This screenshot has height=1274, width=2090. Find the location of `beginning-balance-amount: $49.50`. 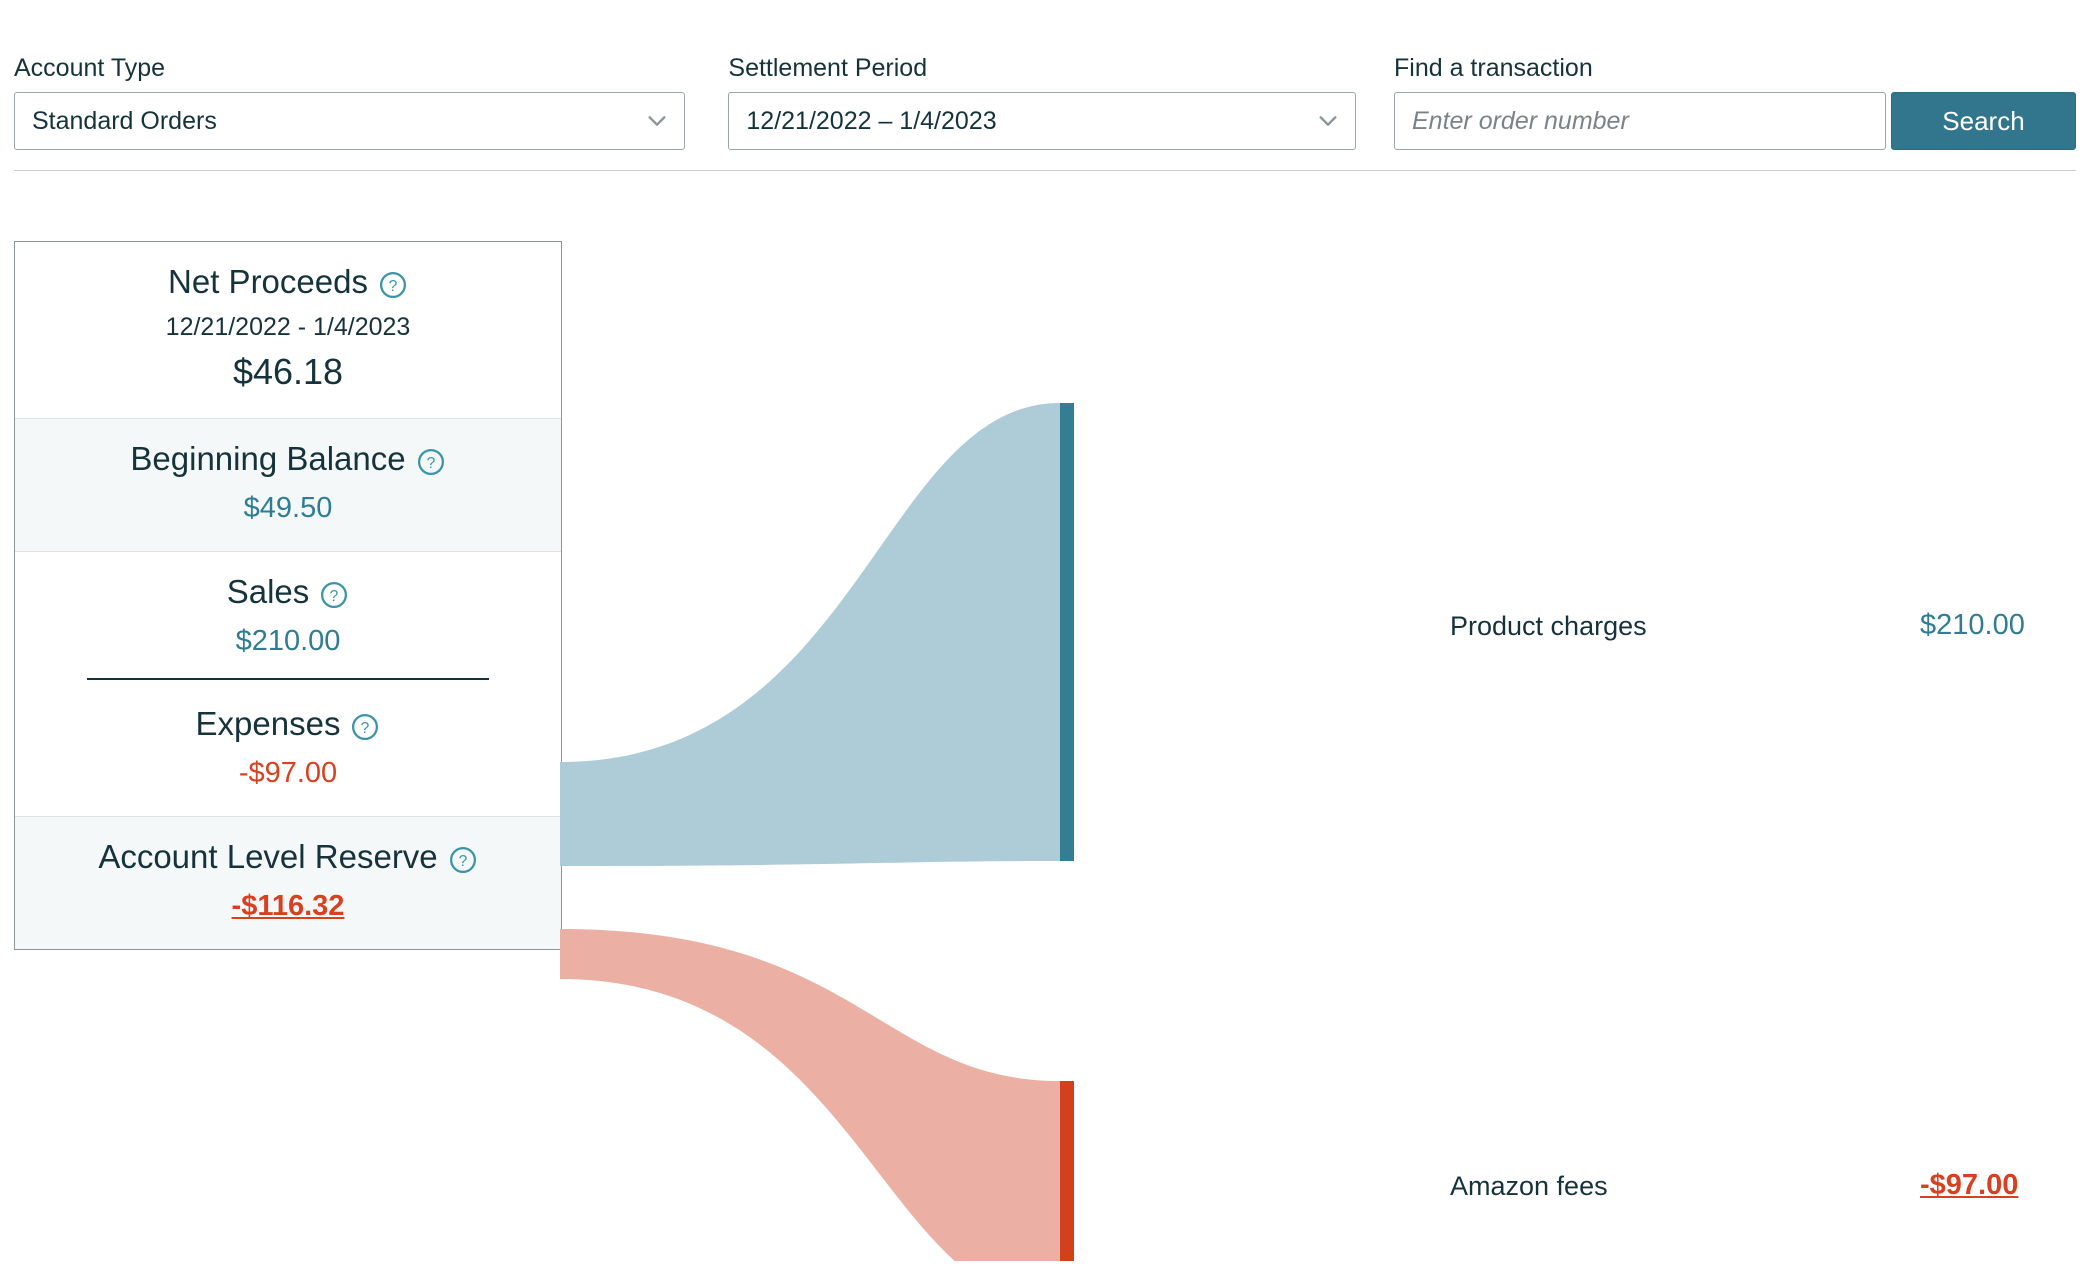

beginning-balance-amount: $49.50 is located at coordinates (288, 508).